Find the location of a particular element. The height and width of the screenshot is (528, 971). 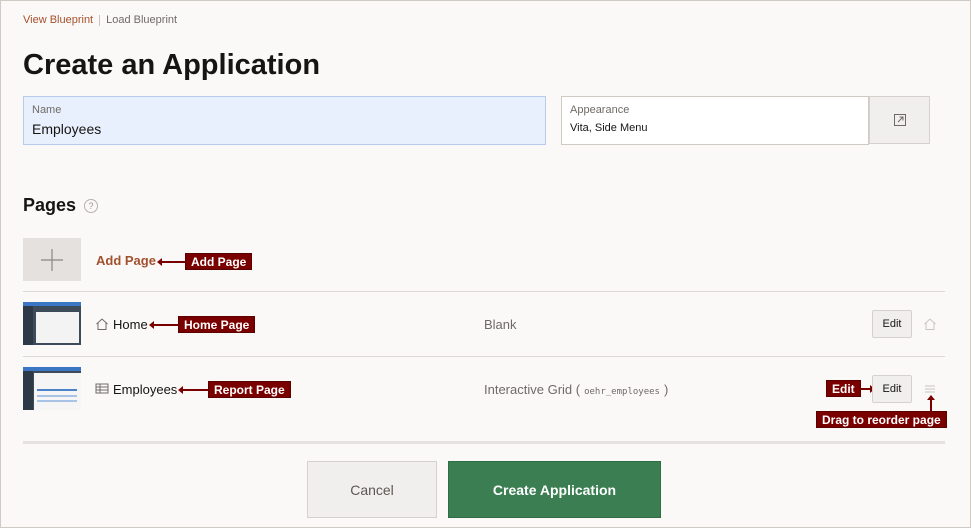

open-dialog-icon is located at coordinates (899, 120).